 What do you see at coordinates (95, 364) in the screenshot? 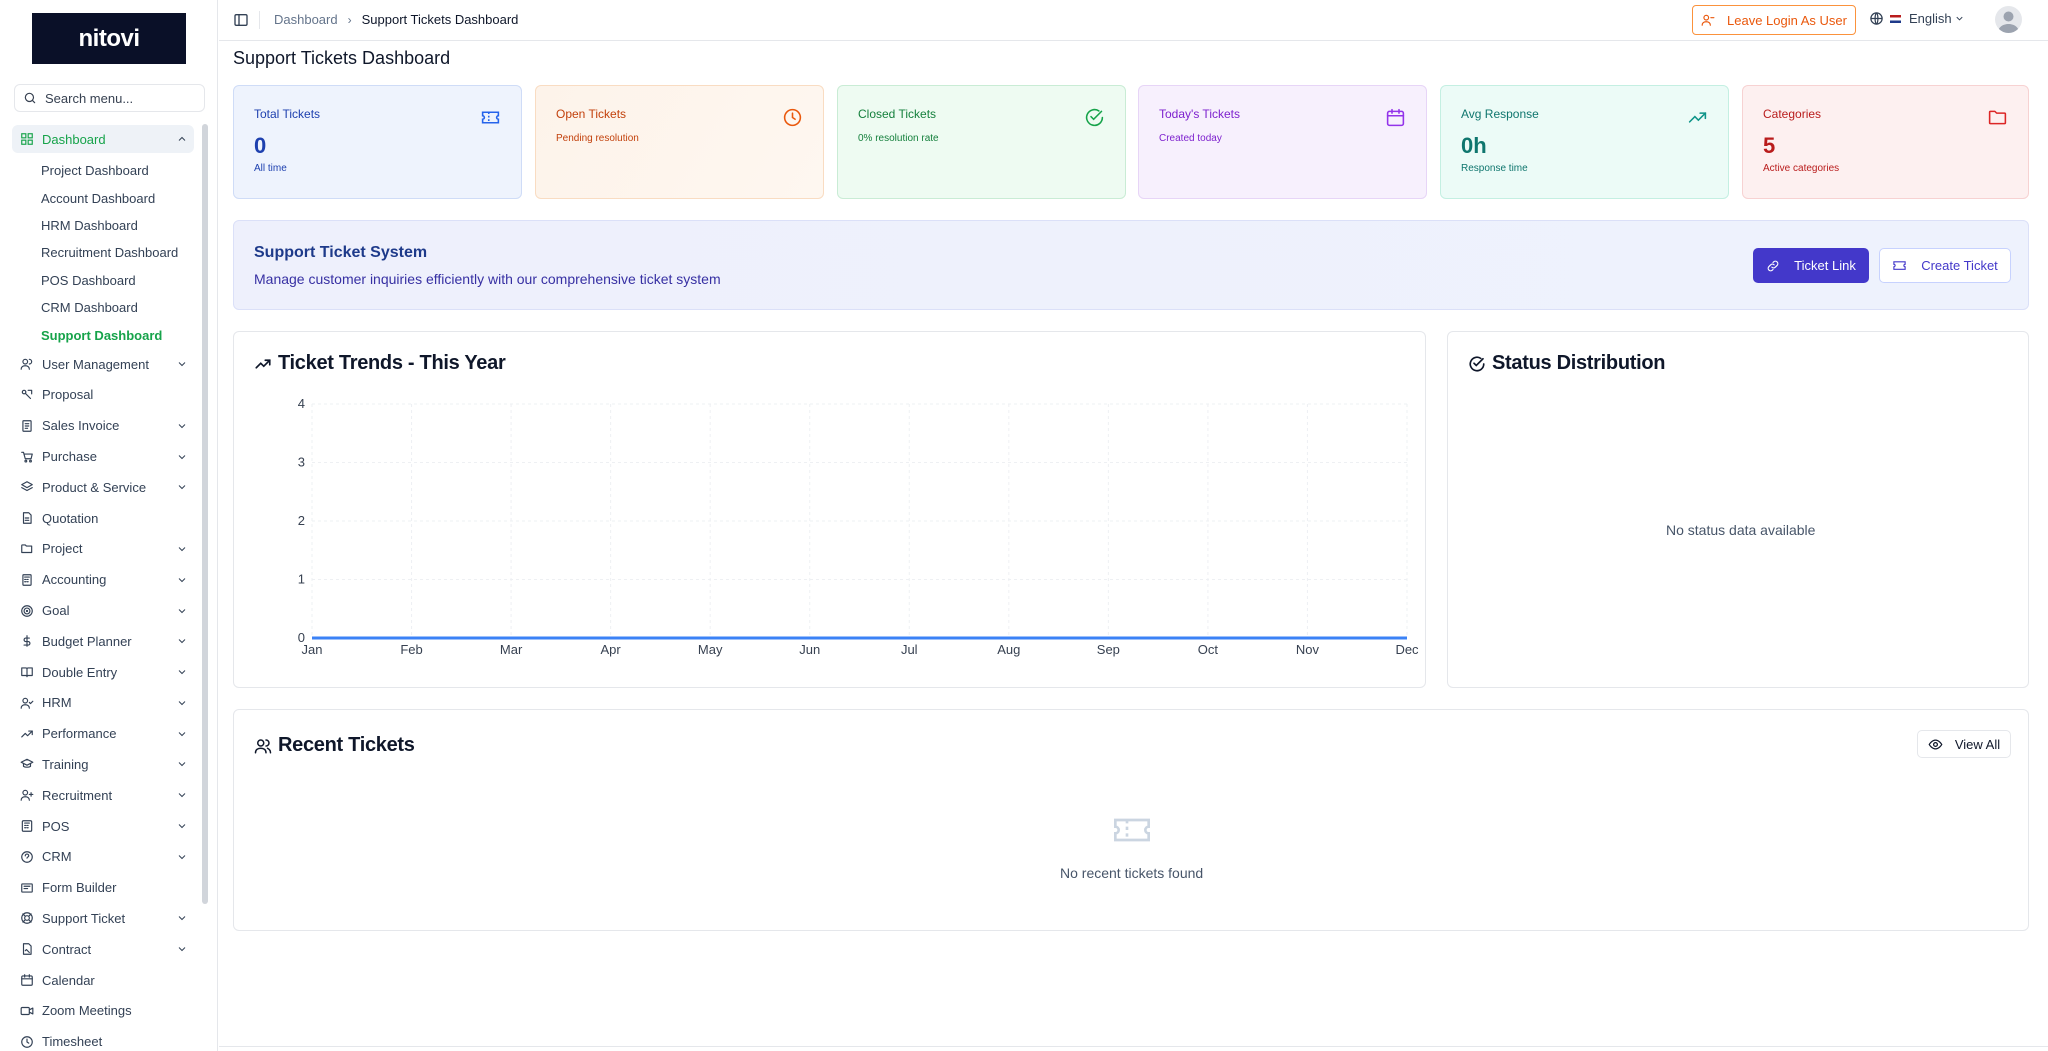
I see `sidebar-item-label: User Management` at bounding box center [95, 364].